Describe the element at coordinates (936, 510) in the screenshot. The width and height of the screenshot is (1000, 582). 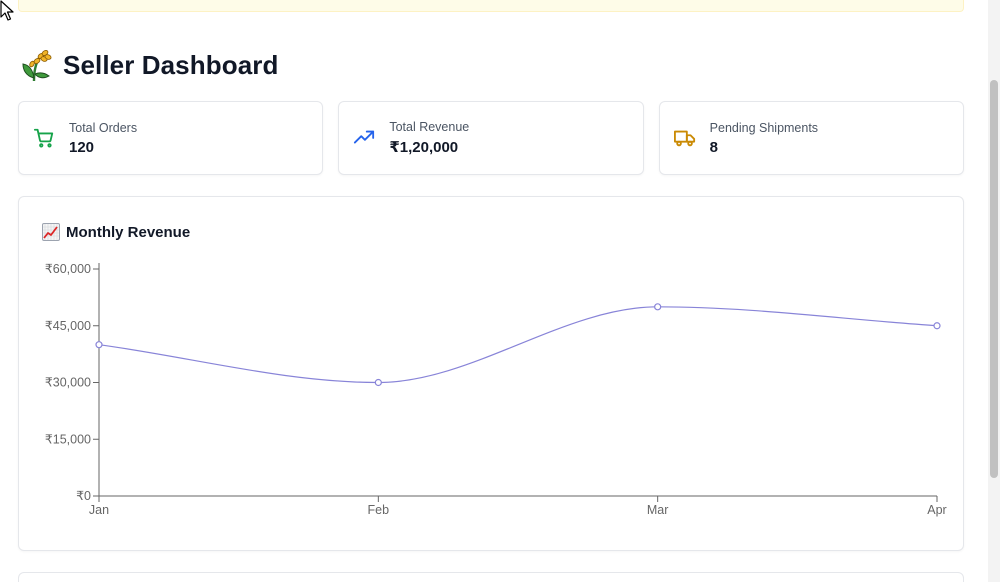
I see `x-tick-label: Apr` at that location.